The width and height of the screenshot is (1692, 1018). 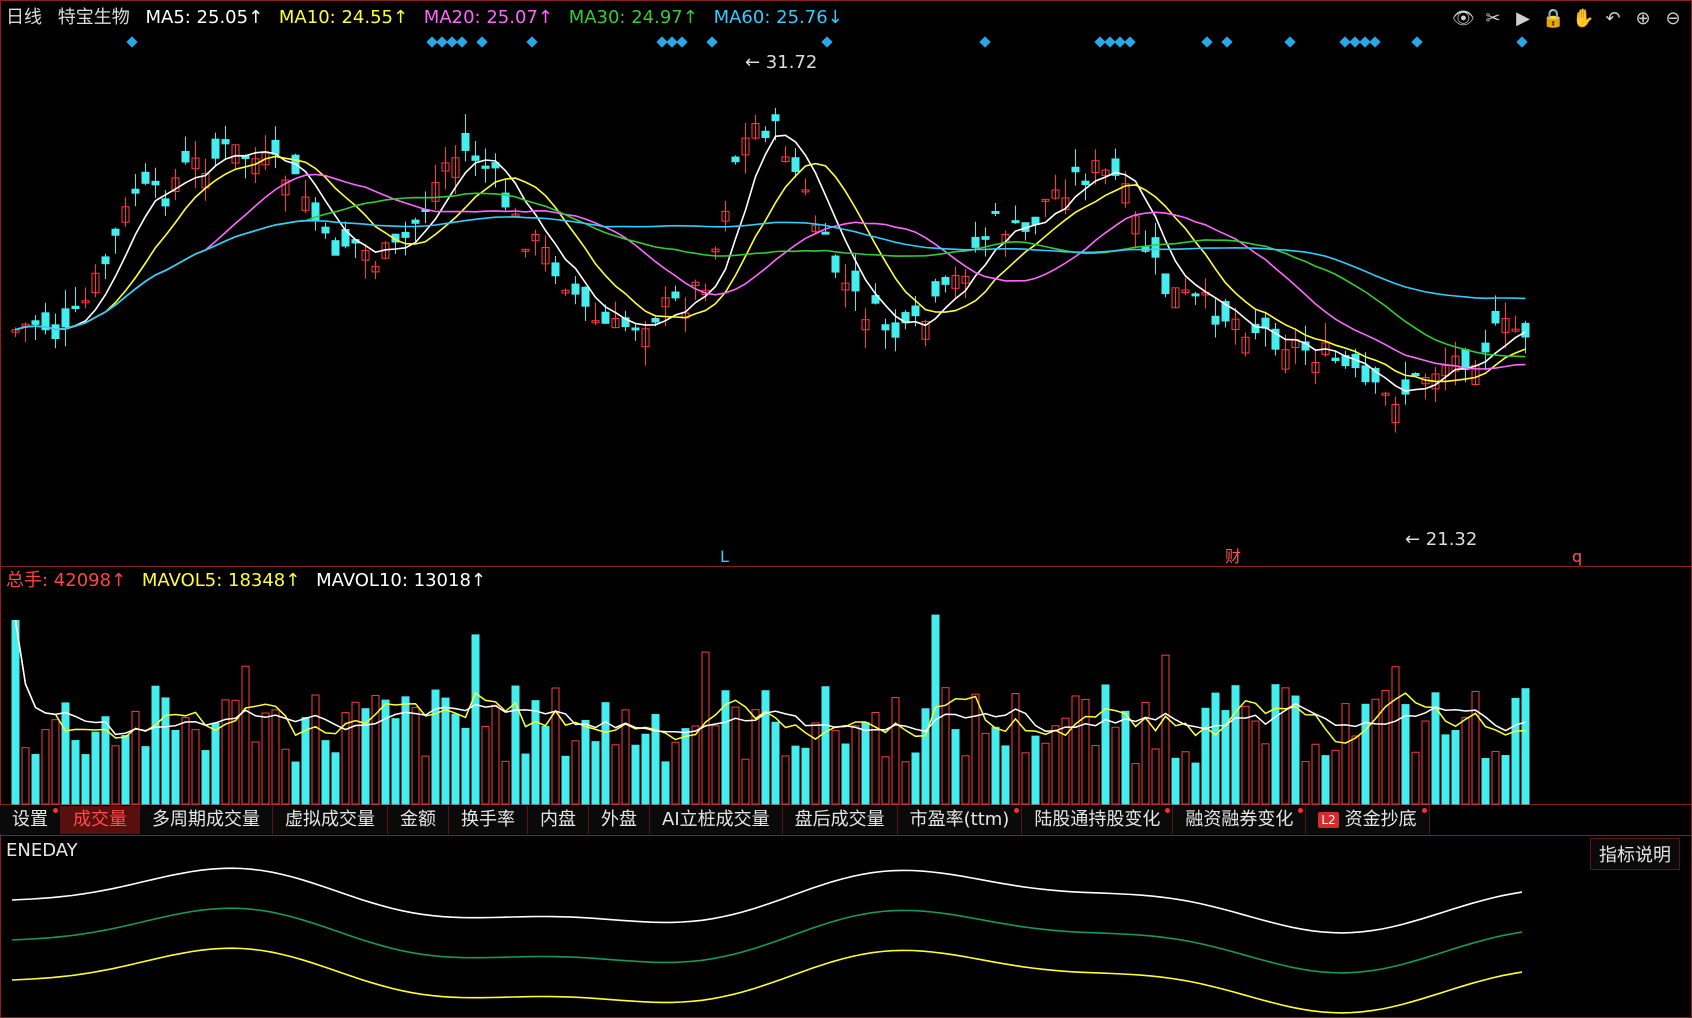 I want to click on tab-outer: 外盘, so click(x=619, y=820).